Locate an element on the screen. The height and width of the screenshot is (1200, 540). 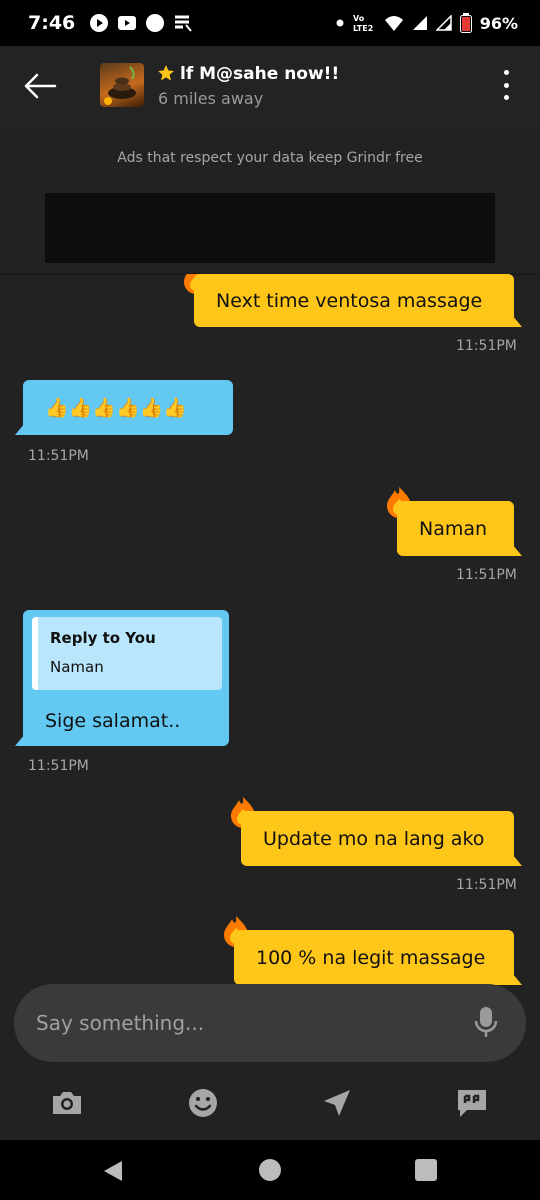
svg-text: LTE2 is located at coordinates (363, 28).